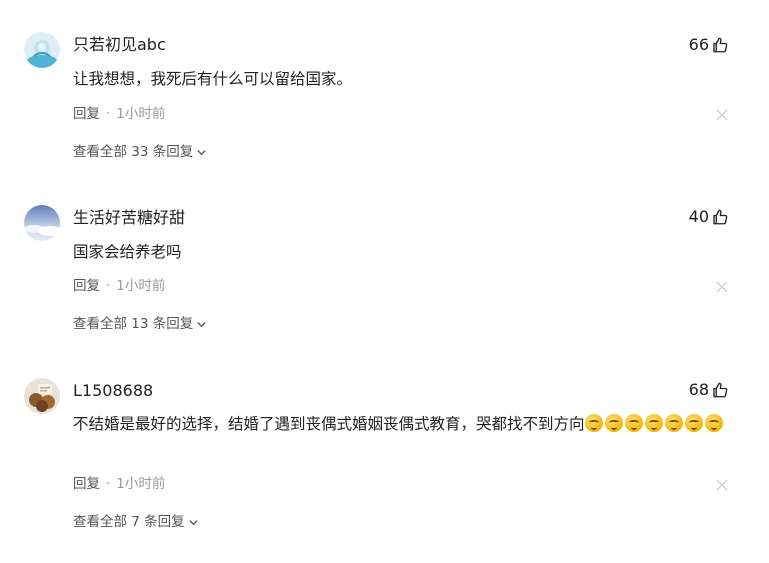 The height and width of the screenshot is (563, 769). Describe the element at coordinates (698, 44) in the screenshot. I see `like-count: 66` at that location.